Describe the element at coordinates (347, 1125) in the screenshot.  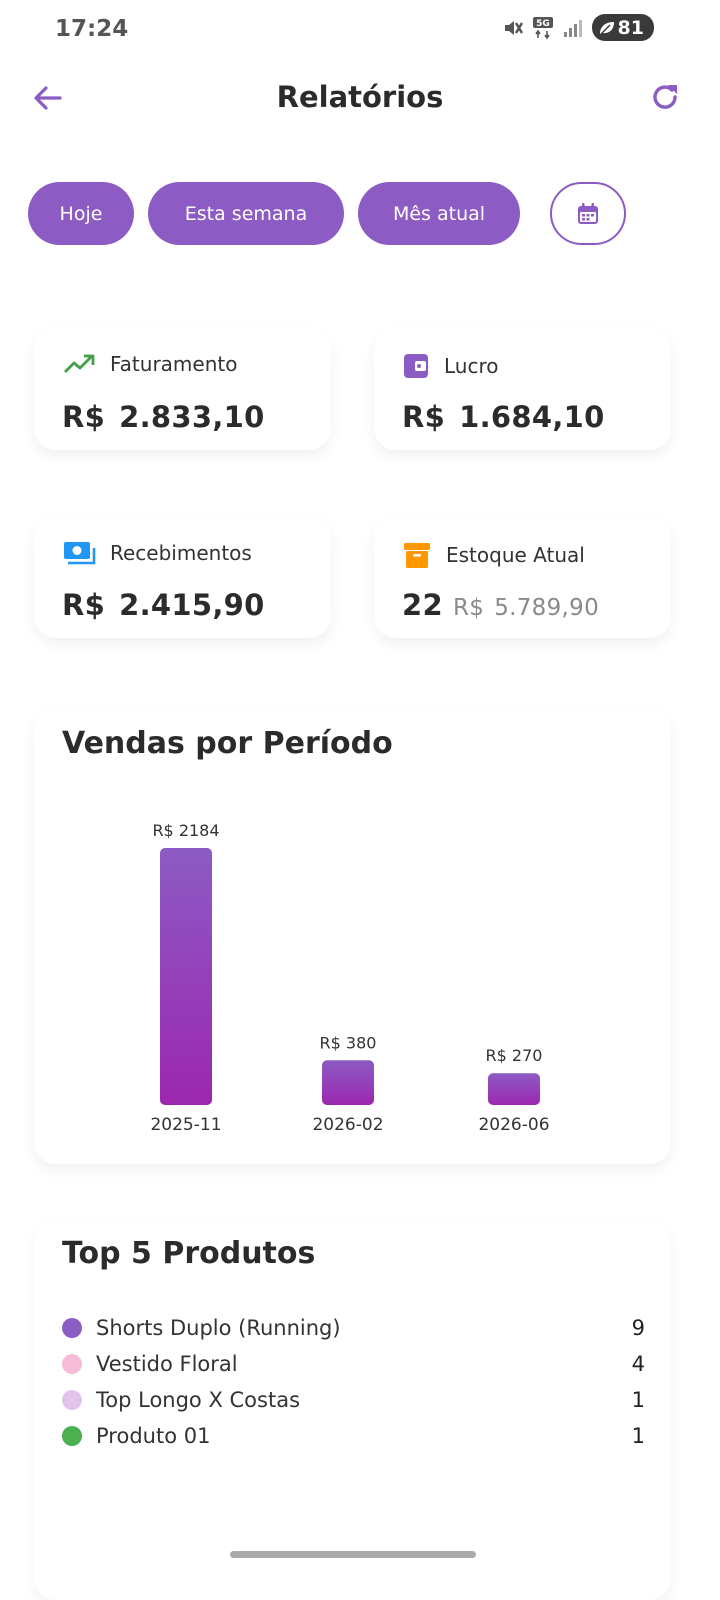
I see `x-tick-label: 2026-02` at that location.